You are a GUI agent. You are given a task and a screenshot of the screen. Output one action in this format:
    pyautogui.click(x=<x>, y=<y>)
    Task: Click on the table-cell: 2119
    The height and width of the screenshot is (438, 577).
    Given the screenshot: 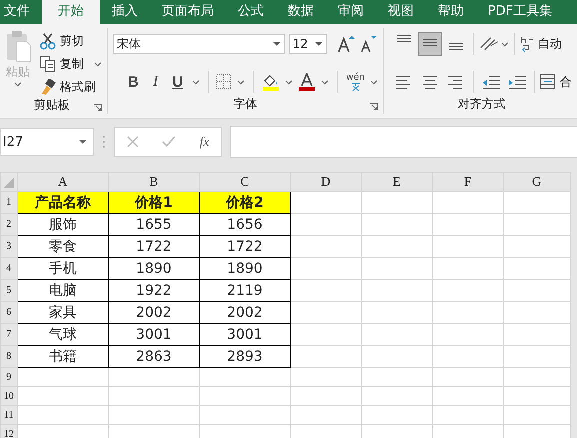 What is the action you would take?
    pyautogui.click(x=245, y=291)
    